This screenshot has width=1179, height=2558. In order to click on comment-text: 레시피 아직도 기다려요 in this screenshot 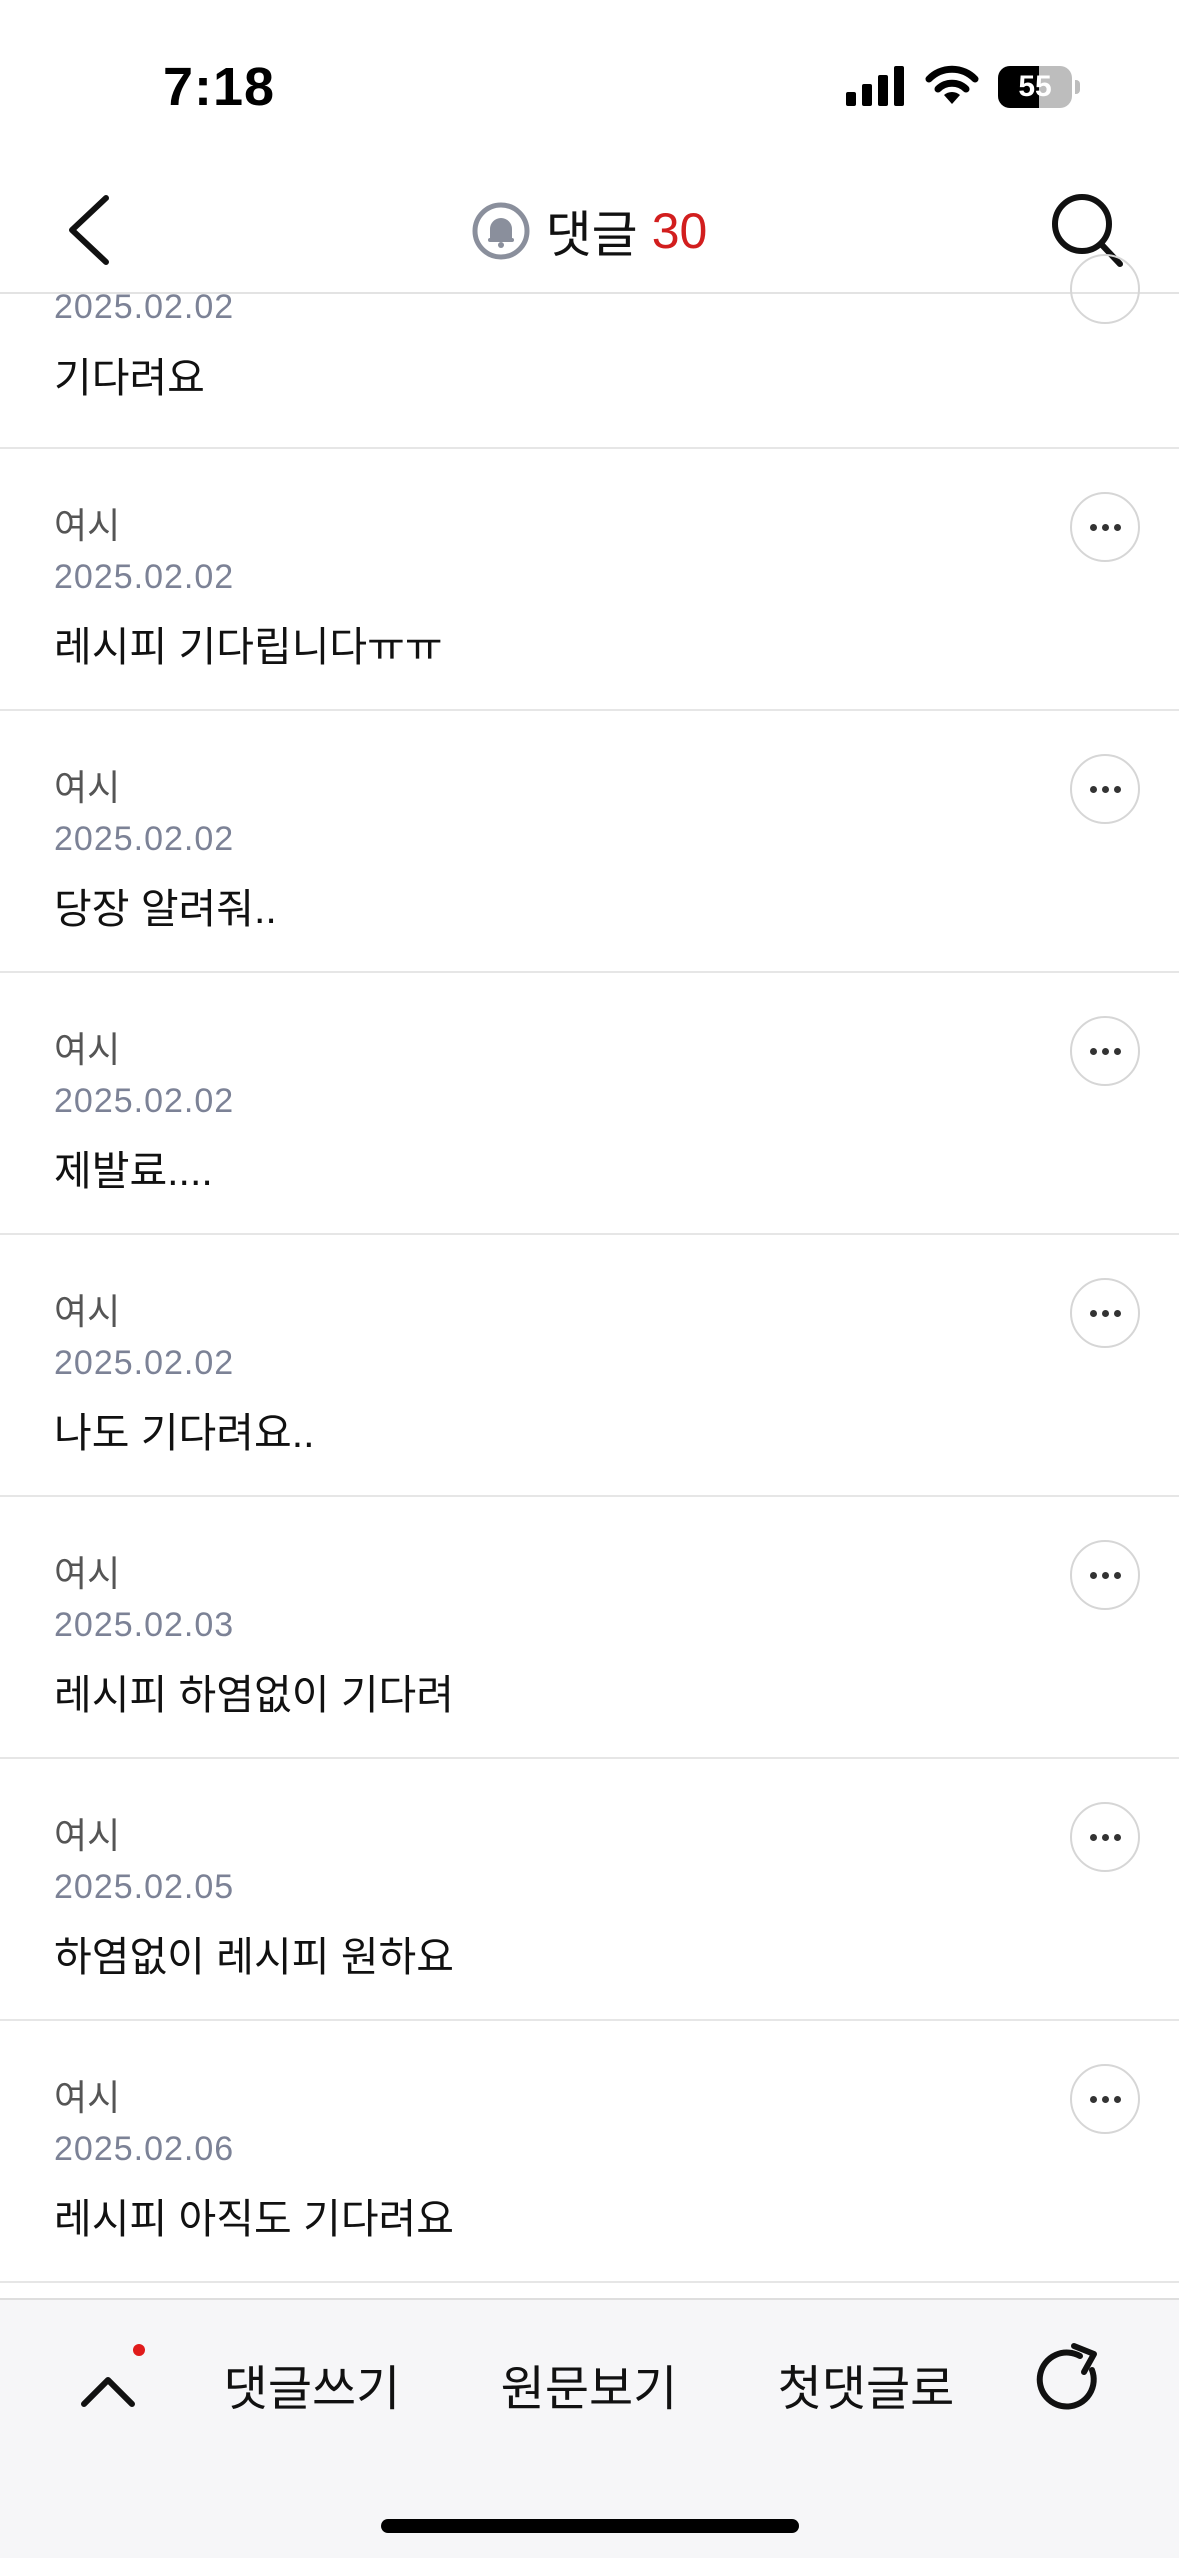, I will do `click(254, 2219)`.